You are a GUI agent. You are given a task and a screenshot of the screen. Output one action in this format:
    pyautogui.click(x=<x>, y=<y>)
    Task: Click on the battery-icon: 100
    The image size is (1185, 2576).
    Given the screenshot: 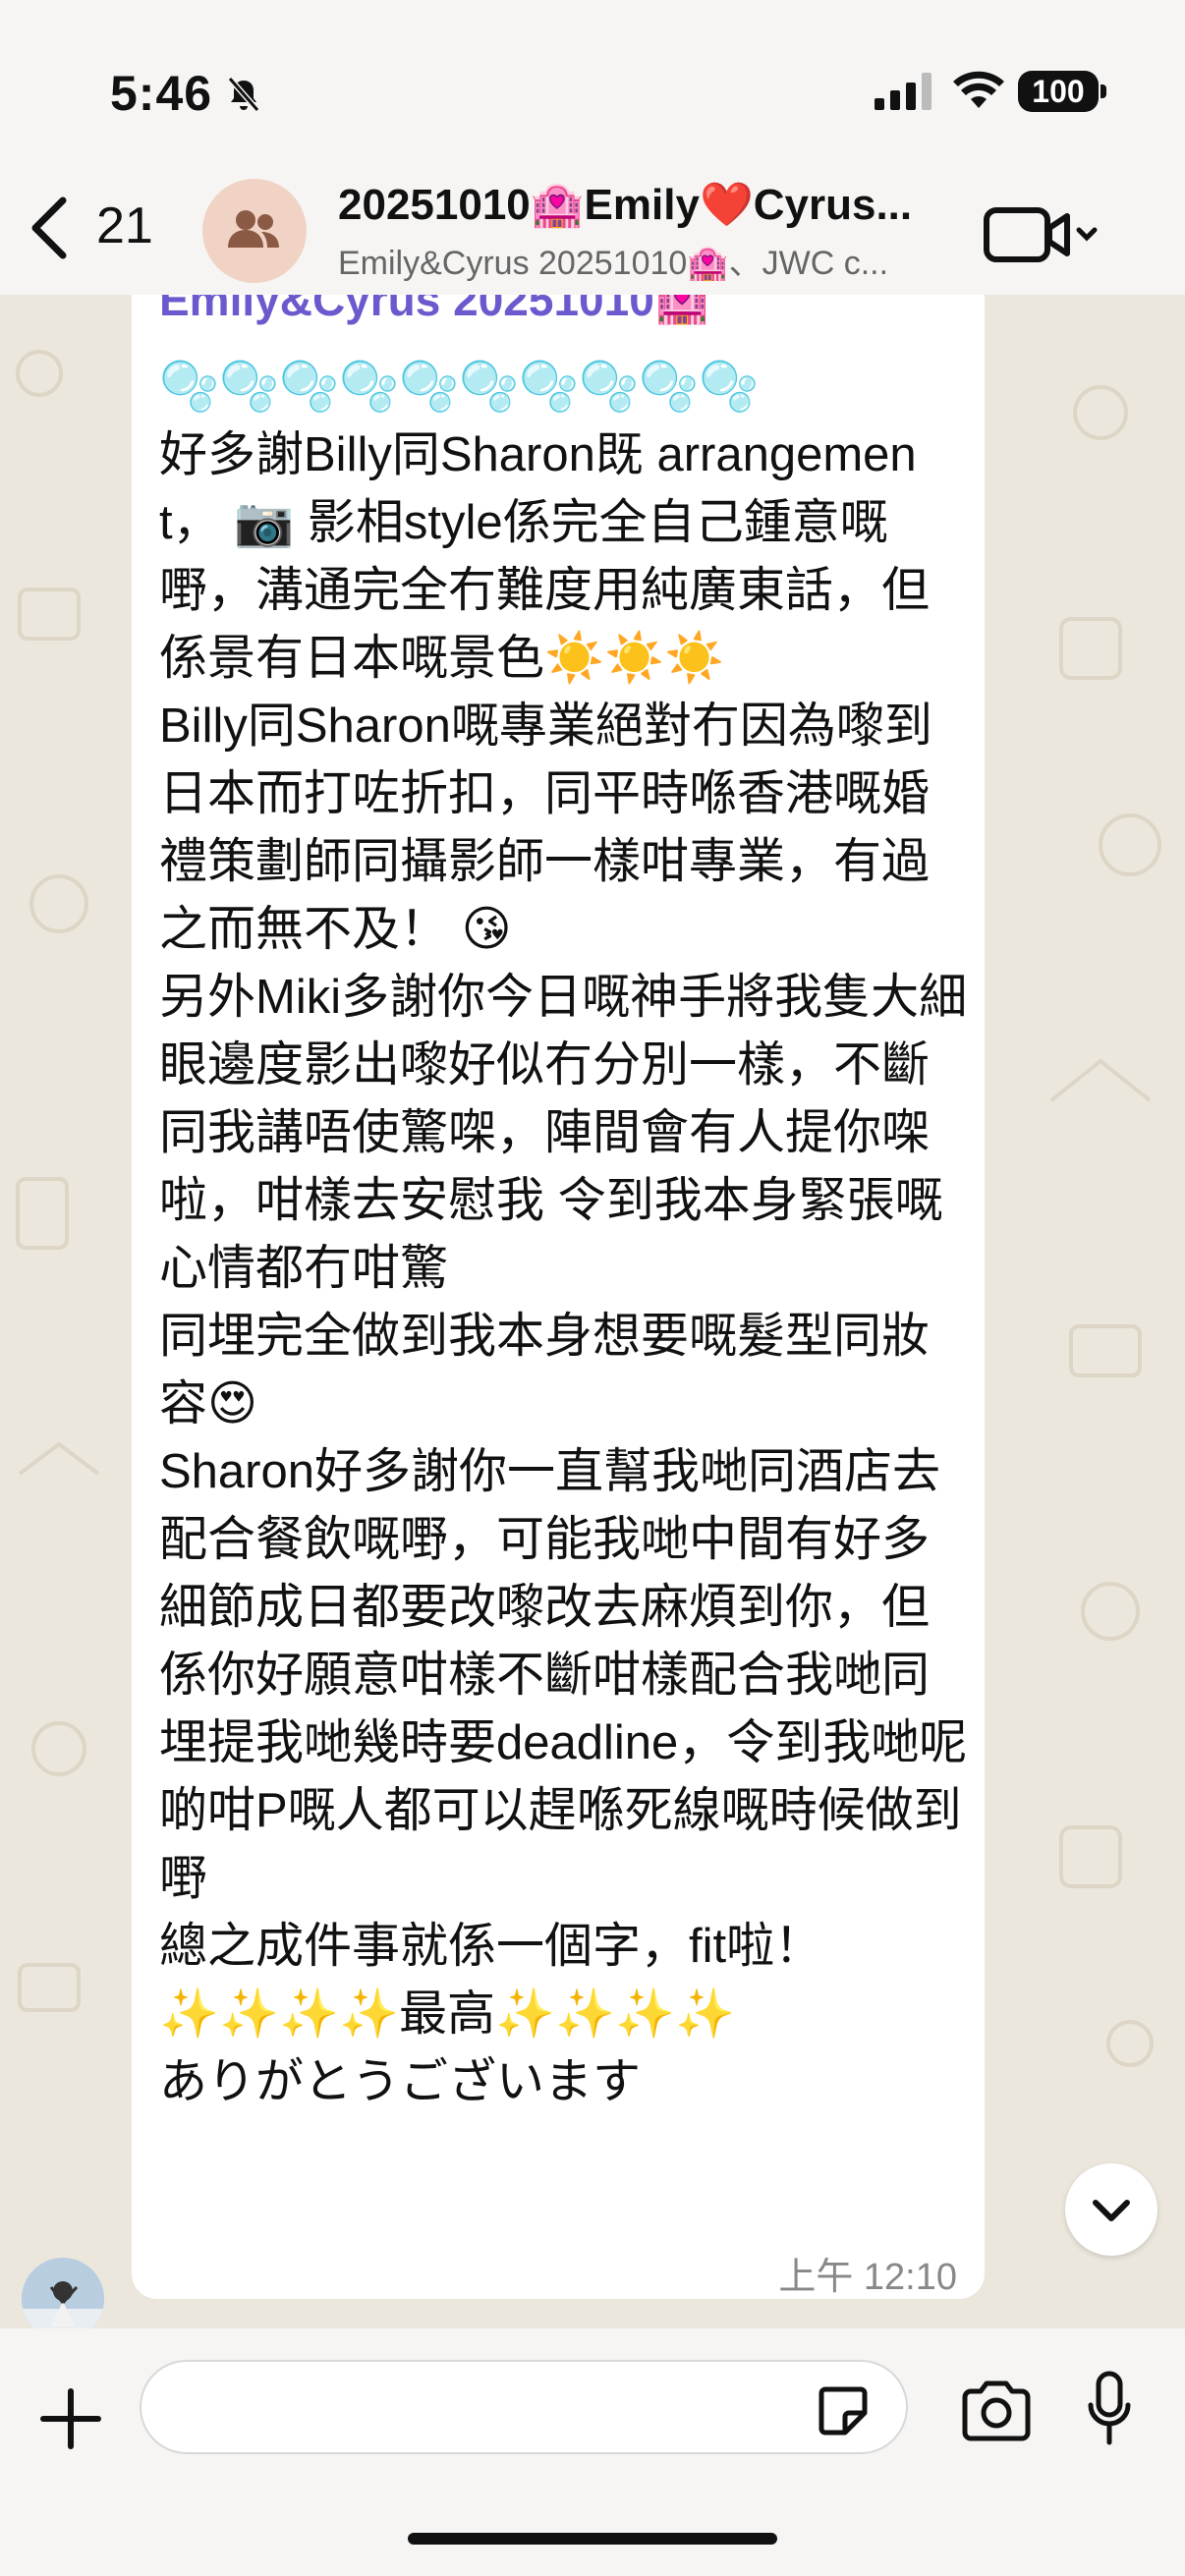 What is the action you would take?
    pyautogui.click(x=1058, y=91)
    